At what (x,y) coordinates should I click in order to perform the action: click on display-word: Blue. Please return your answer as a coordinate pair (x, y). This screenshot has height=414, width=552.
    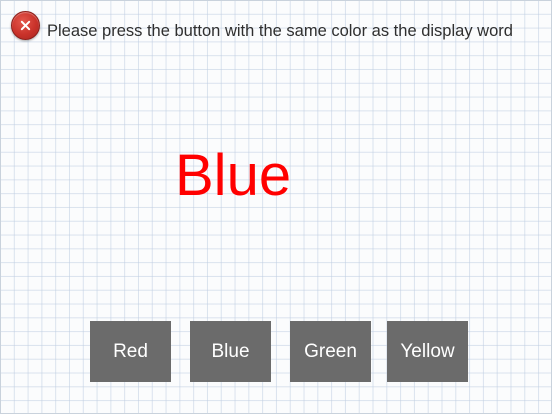
    Looking at the image, I should click on (233, 175).